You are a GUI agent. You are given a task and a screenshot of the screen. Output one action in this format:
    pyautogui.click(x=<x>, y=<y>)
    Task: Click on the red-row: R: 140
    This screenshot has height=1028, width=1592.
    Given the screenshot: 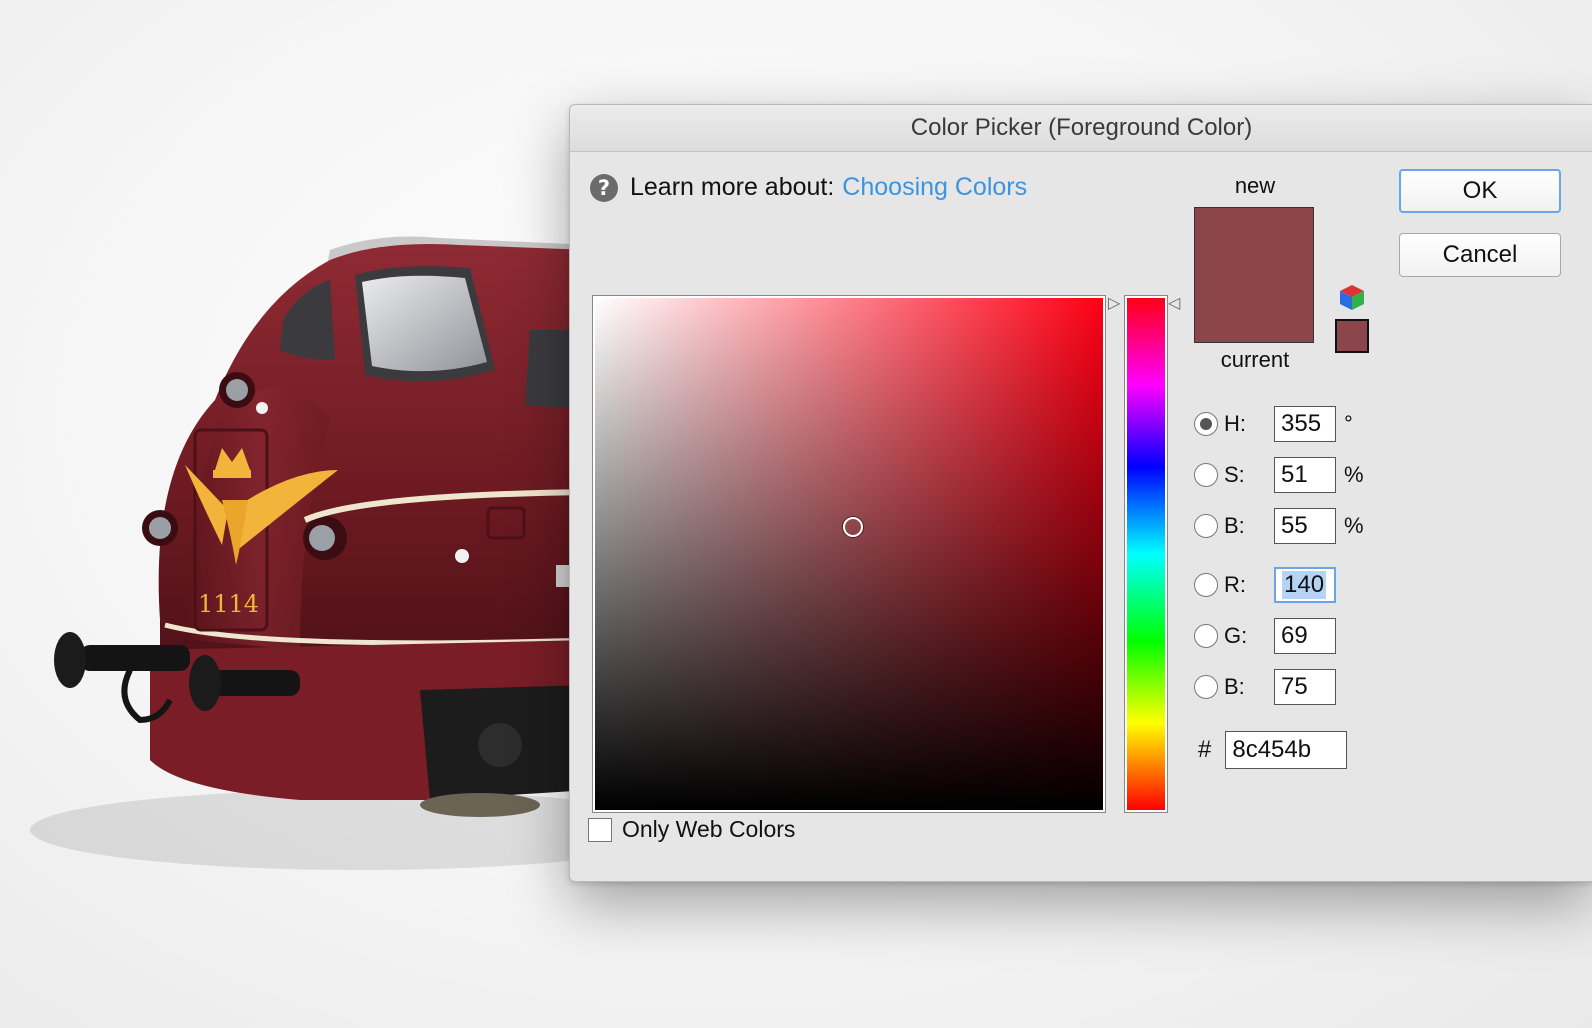 What is the action you would take?
    pyautogui.click(x=1265, y=585)
    